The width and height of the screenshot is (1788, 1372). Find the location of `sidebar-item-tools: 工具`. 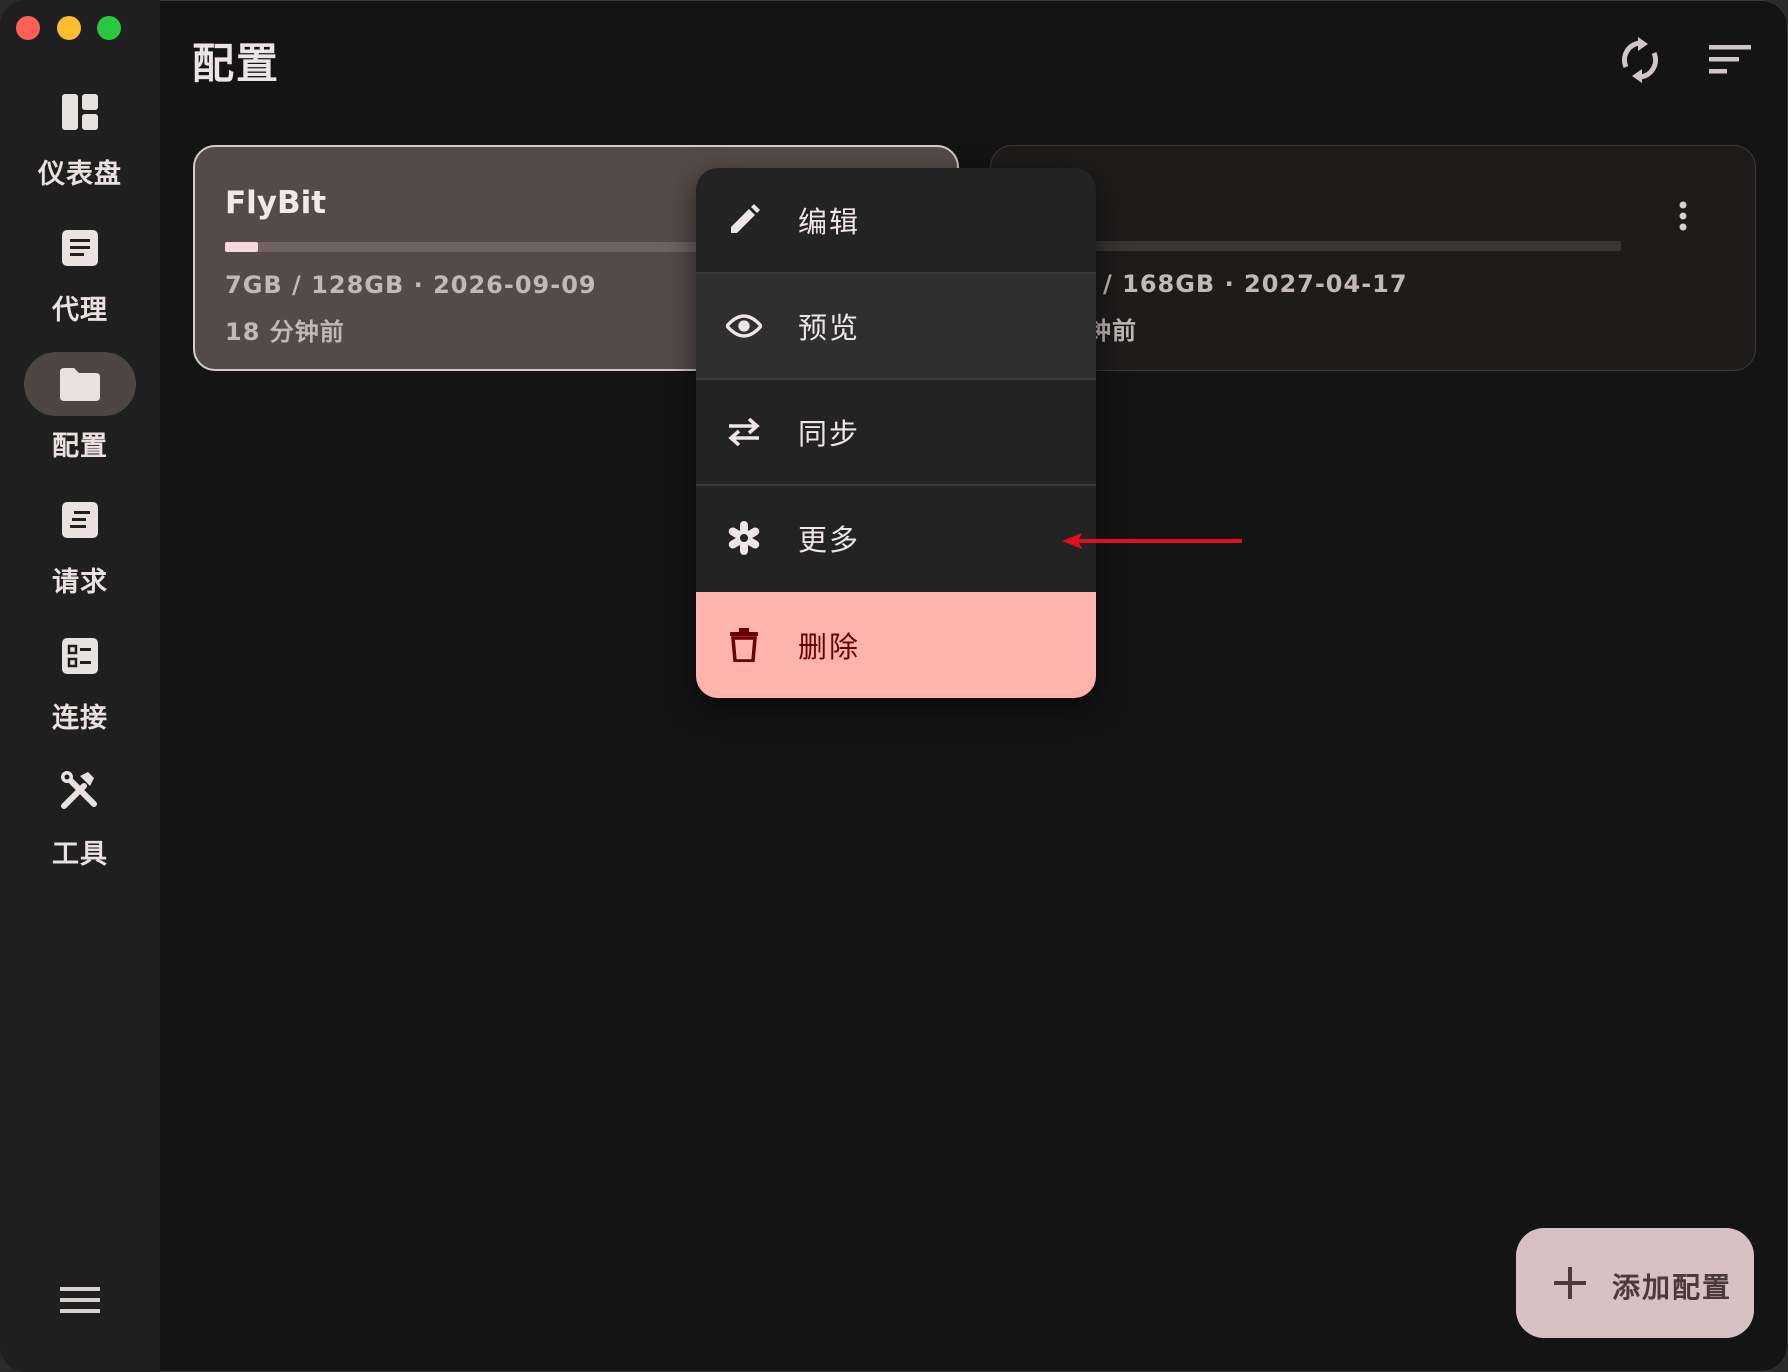

sidebar-item-tools: 工具 is located at coordinates (80, 820).